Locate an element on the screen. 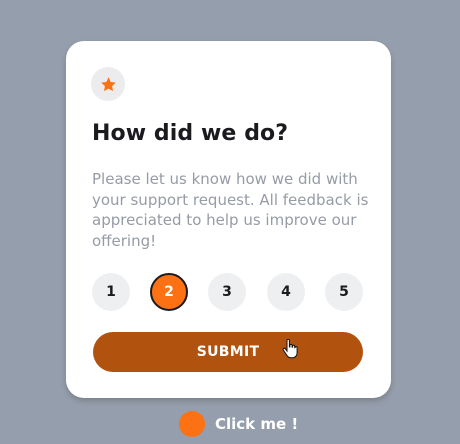 Image resolution: width=460 pixels, height=444 pixels. submit-button: SUBMIT is located at coordinates (228, 352).